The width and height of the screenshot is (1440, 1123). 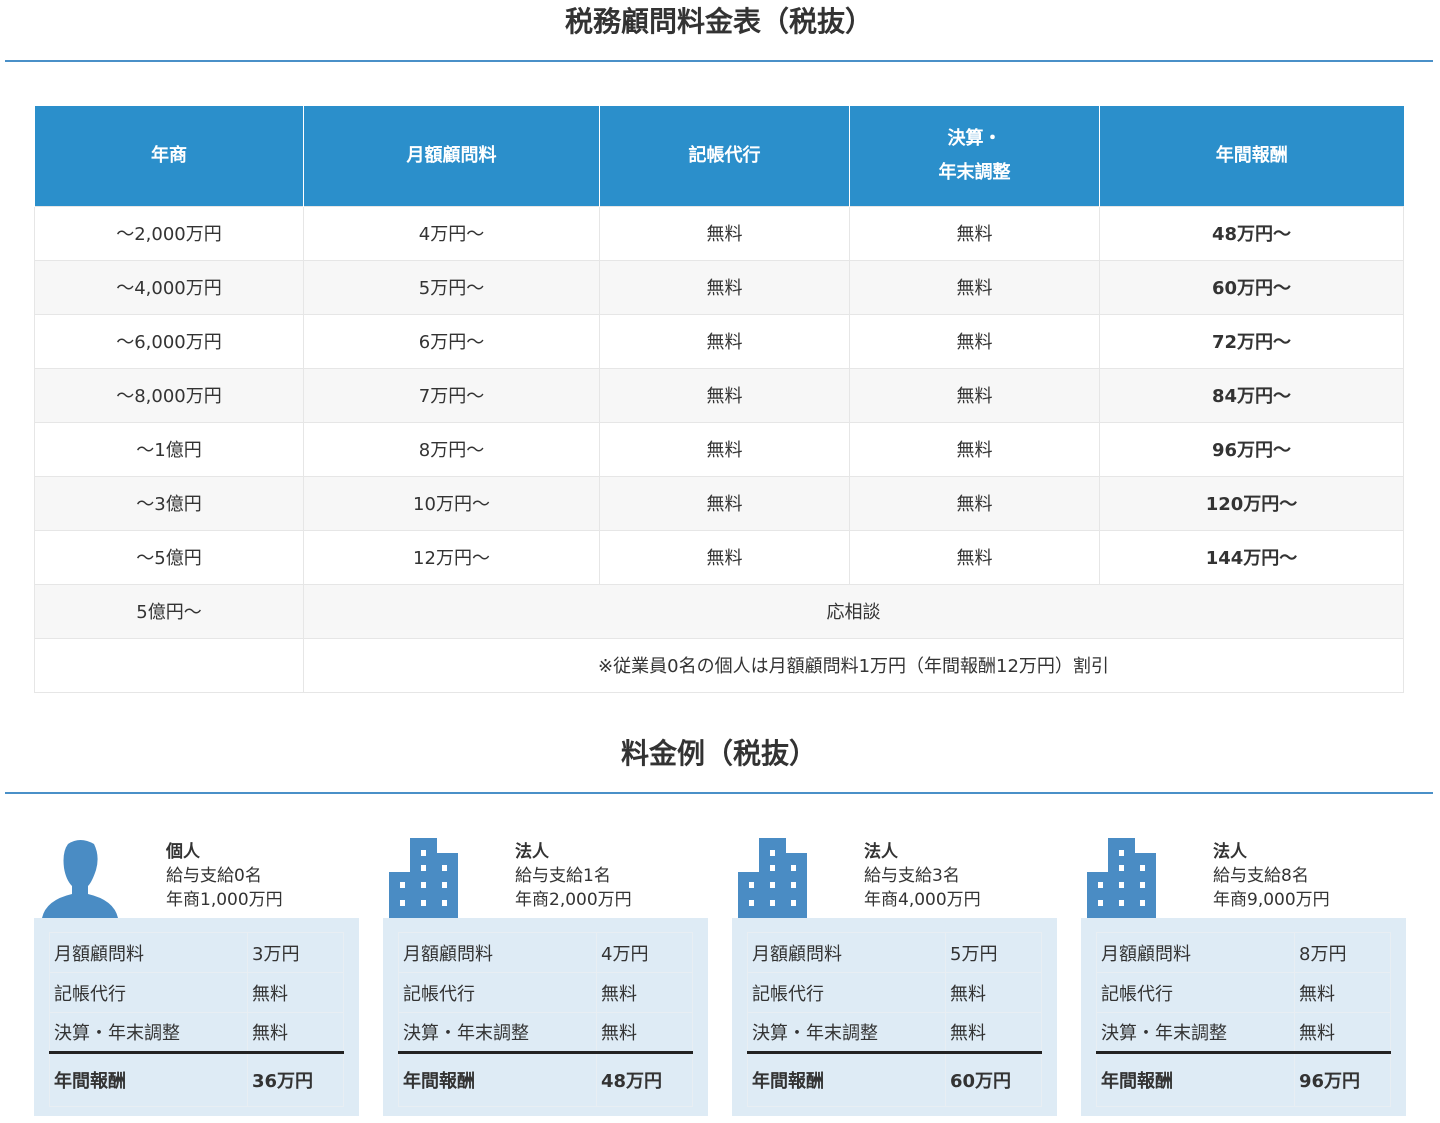 I want to click on header-settlement-line2: 年末調整, so click(x=974, y=172).